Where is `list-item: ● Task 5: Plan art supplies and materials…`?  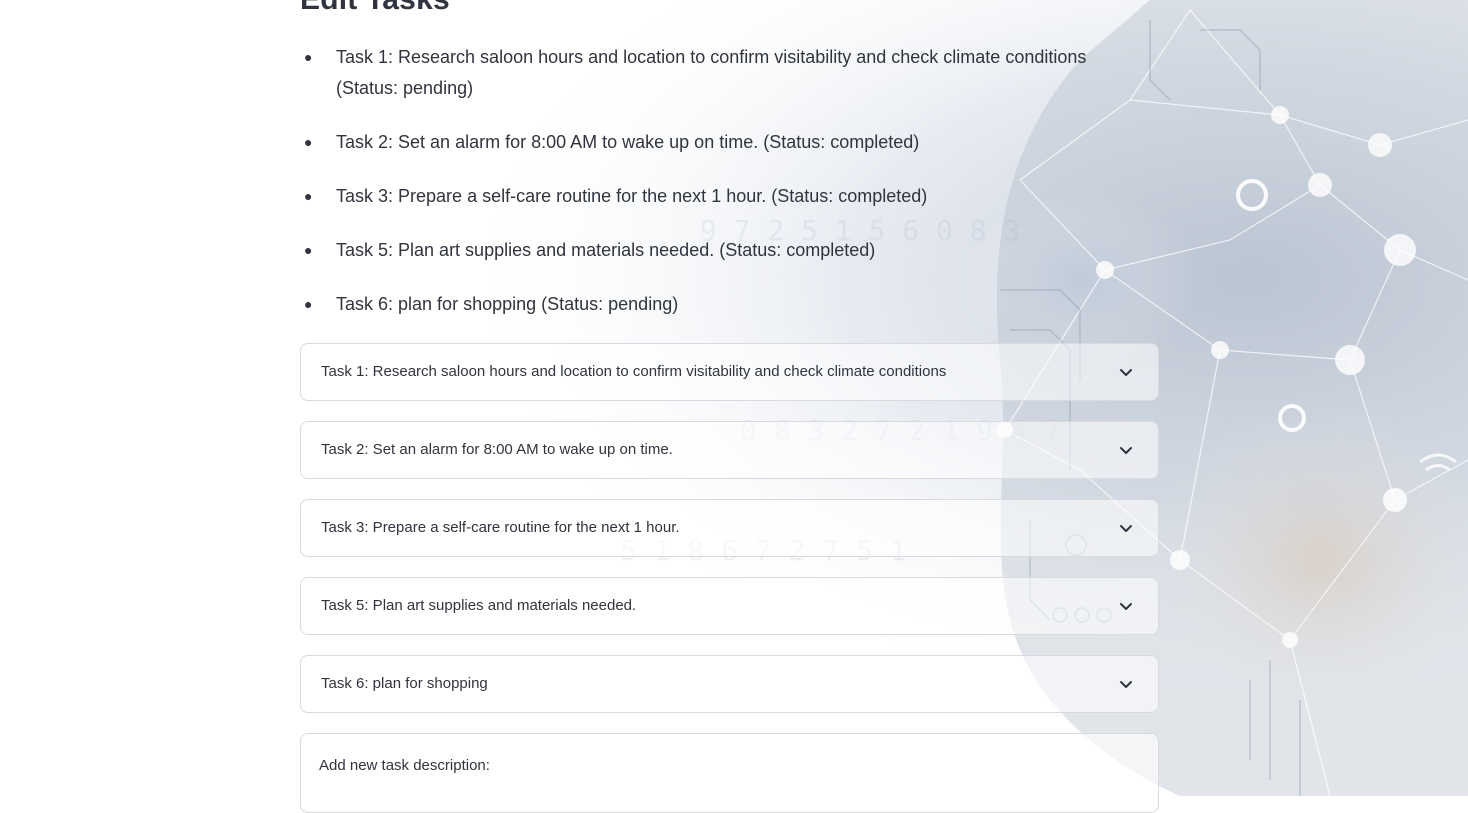 list-item: ● Task 5: Plan art supplies and materials… is located at coordinates (720, 250).